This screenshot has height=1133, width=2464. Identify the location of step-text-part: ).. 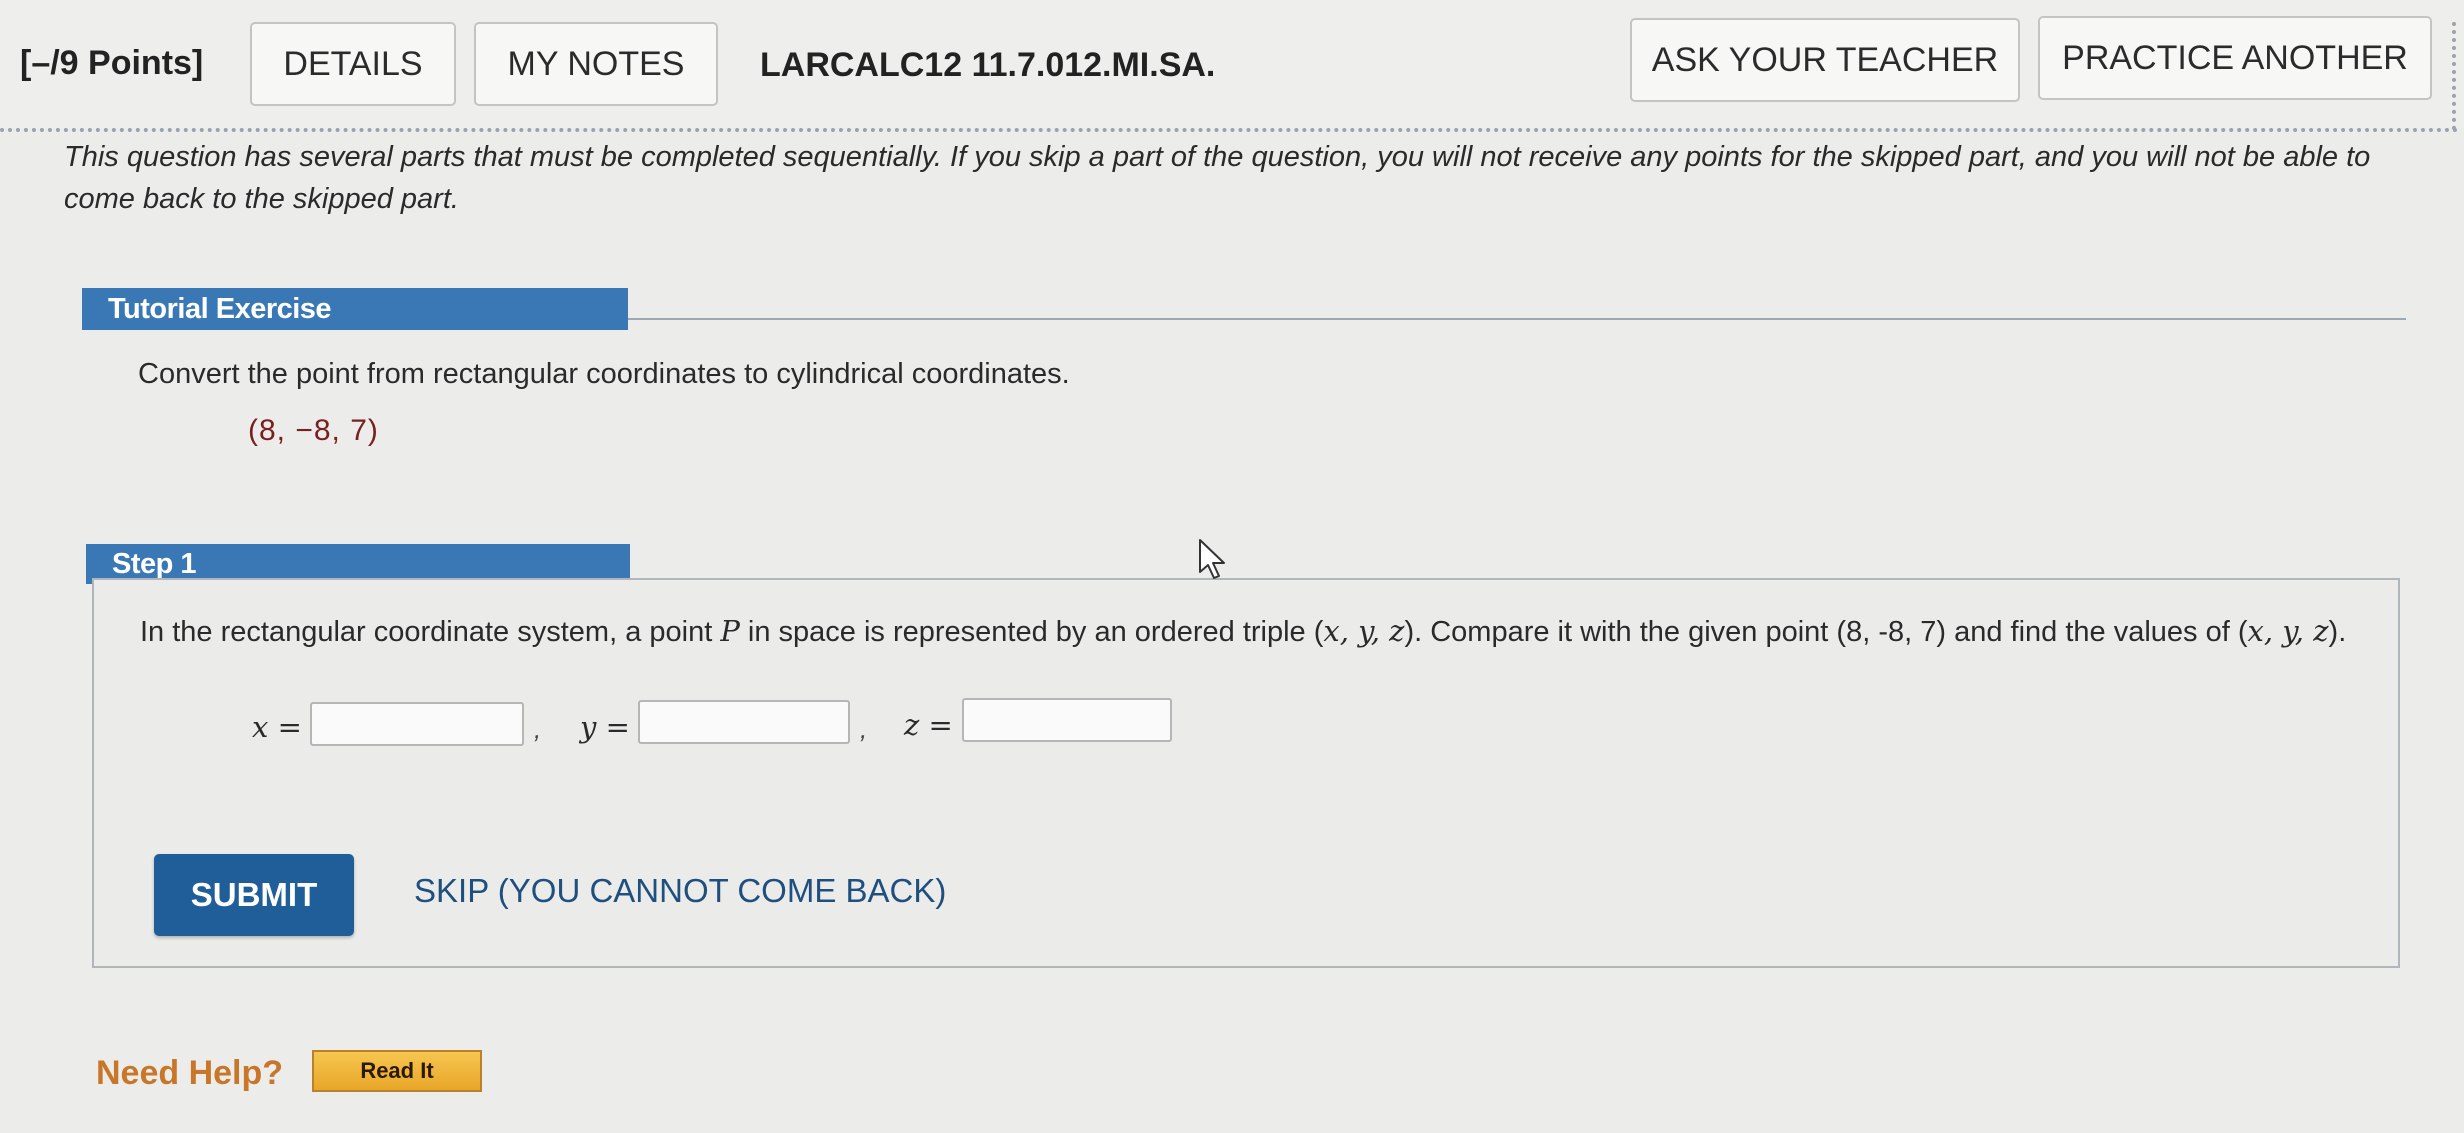
(2337, 632).